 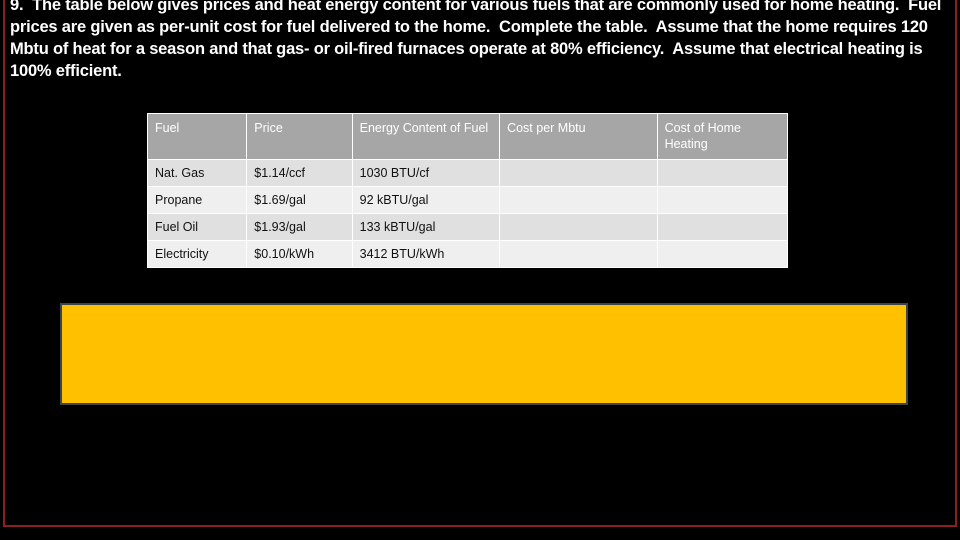 I want to click on cell-energy-content: 1030 BTU/cf, so click(x=426, y=173).